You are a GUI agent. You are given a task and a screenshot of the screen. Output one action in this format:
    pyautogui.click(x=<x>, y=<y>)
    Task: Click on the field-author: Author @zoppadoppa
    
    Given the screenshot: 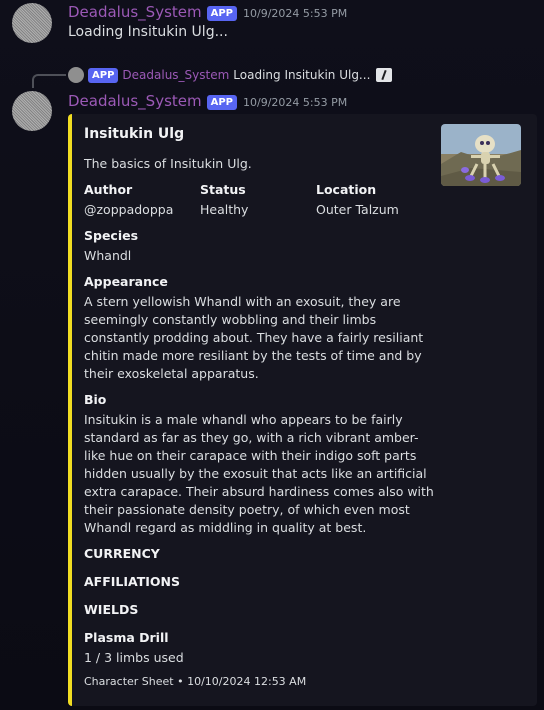 What is the action you would take?
    pyautogui.click(x=139, y=200)
    